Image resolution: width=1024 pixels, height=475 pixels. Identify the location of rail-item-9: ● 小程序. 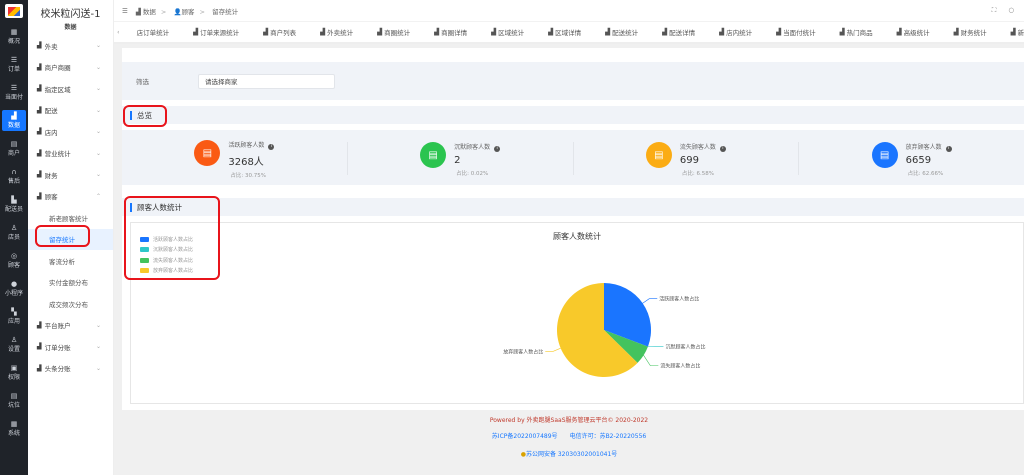
(14, 288).